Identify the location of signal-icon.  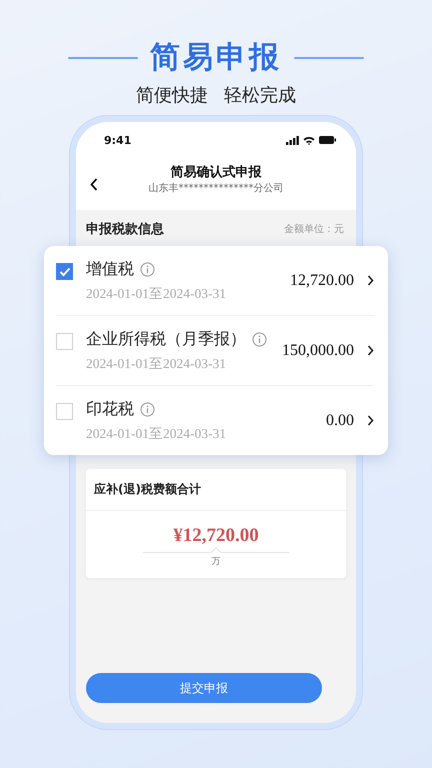
(292, 140).